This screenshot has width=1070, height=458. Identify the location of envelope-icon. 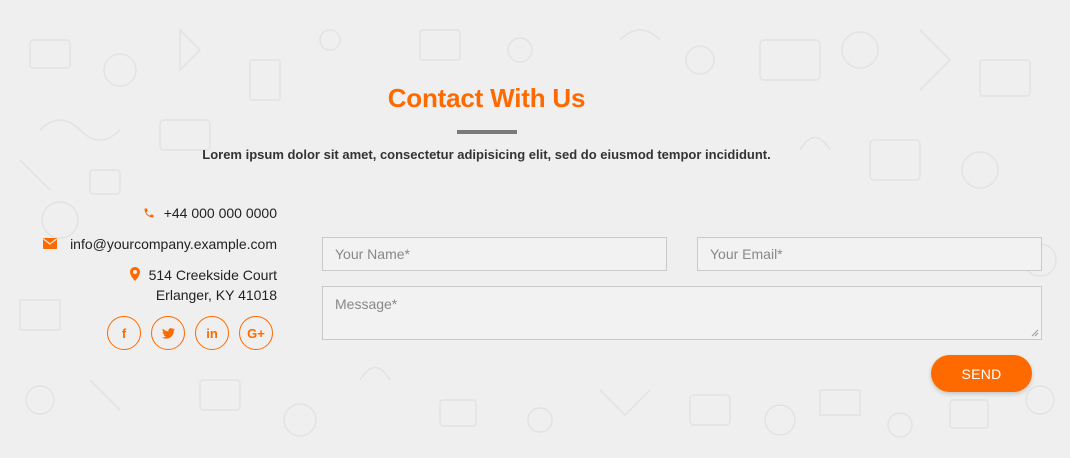
(50, 243).